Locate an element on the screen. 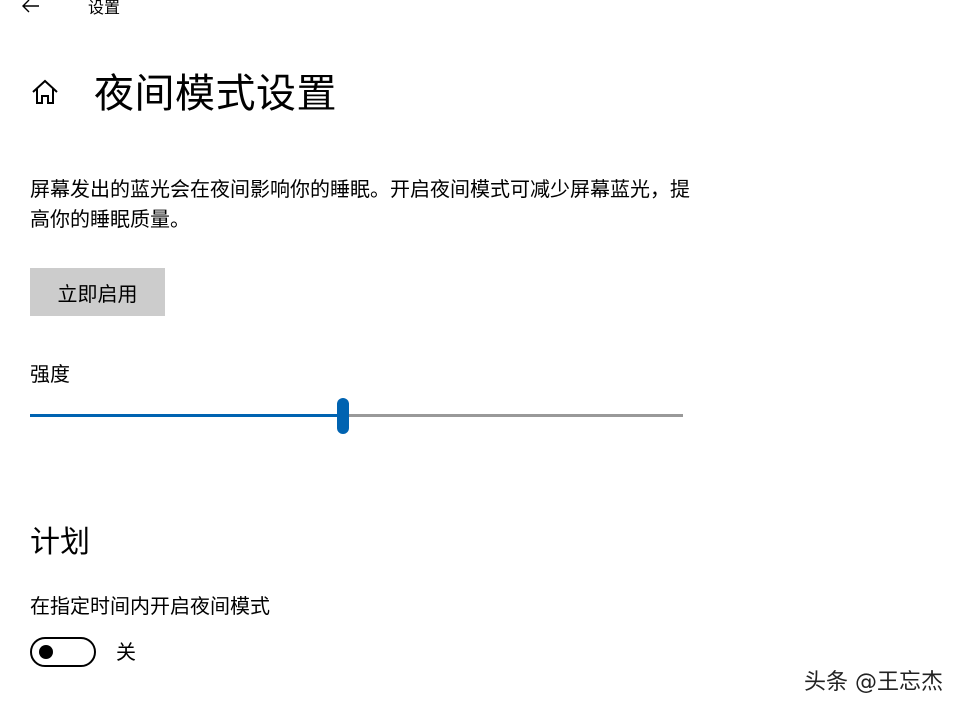 This screenshot has height=715, width=963. schedule-toggle is located at coordinates (63, 652).